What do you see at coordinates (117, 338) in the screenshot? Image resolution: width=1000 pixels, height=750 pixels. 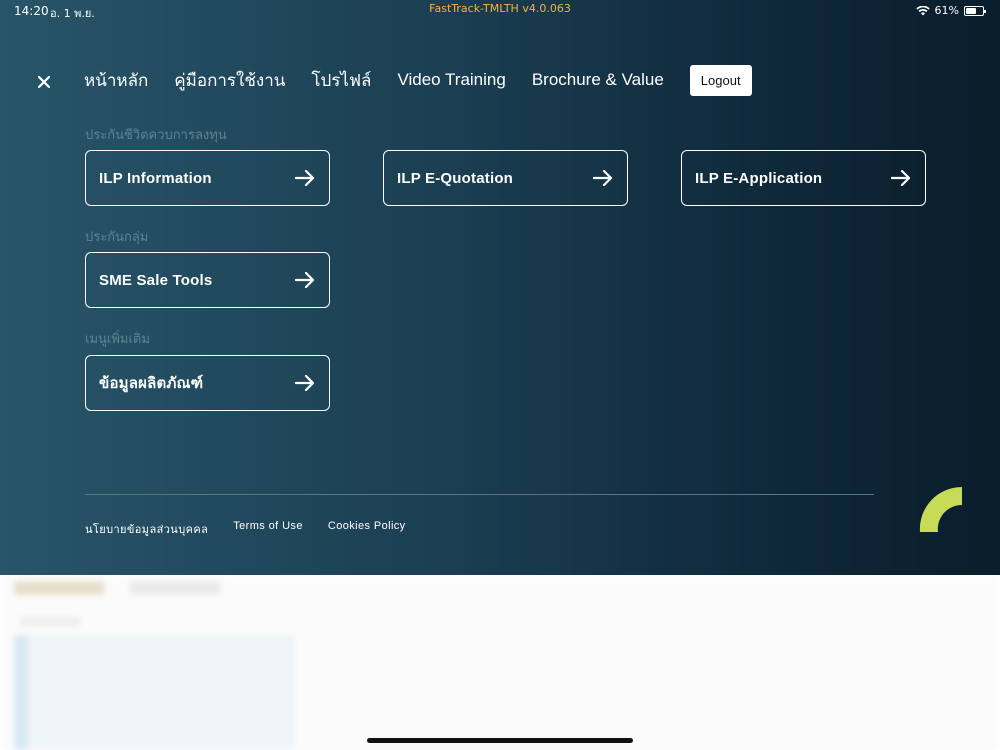 I see `section-title-more-menu: เมนูเพิ่มเติม` at bounding box center [117, 338].